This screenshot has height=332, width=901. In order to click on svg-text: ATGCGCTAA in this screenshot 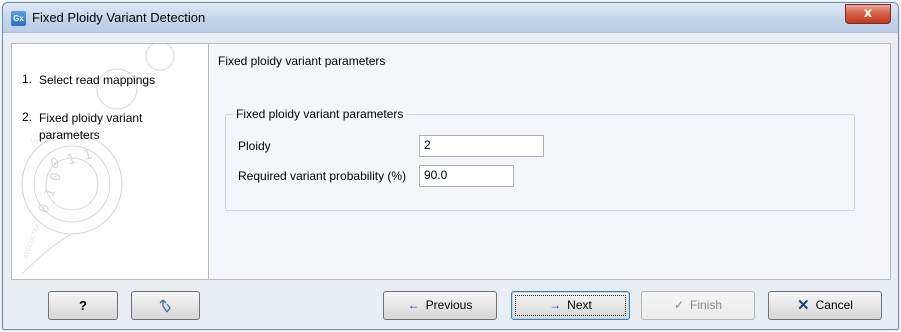, I will do `click(31, 241)`.